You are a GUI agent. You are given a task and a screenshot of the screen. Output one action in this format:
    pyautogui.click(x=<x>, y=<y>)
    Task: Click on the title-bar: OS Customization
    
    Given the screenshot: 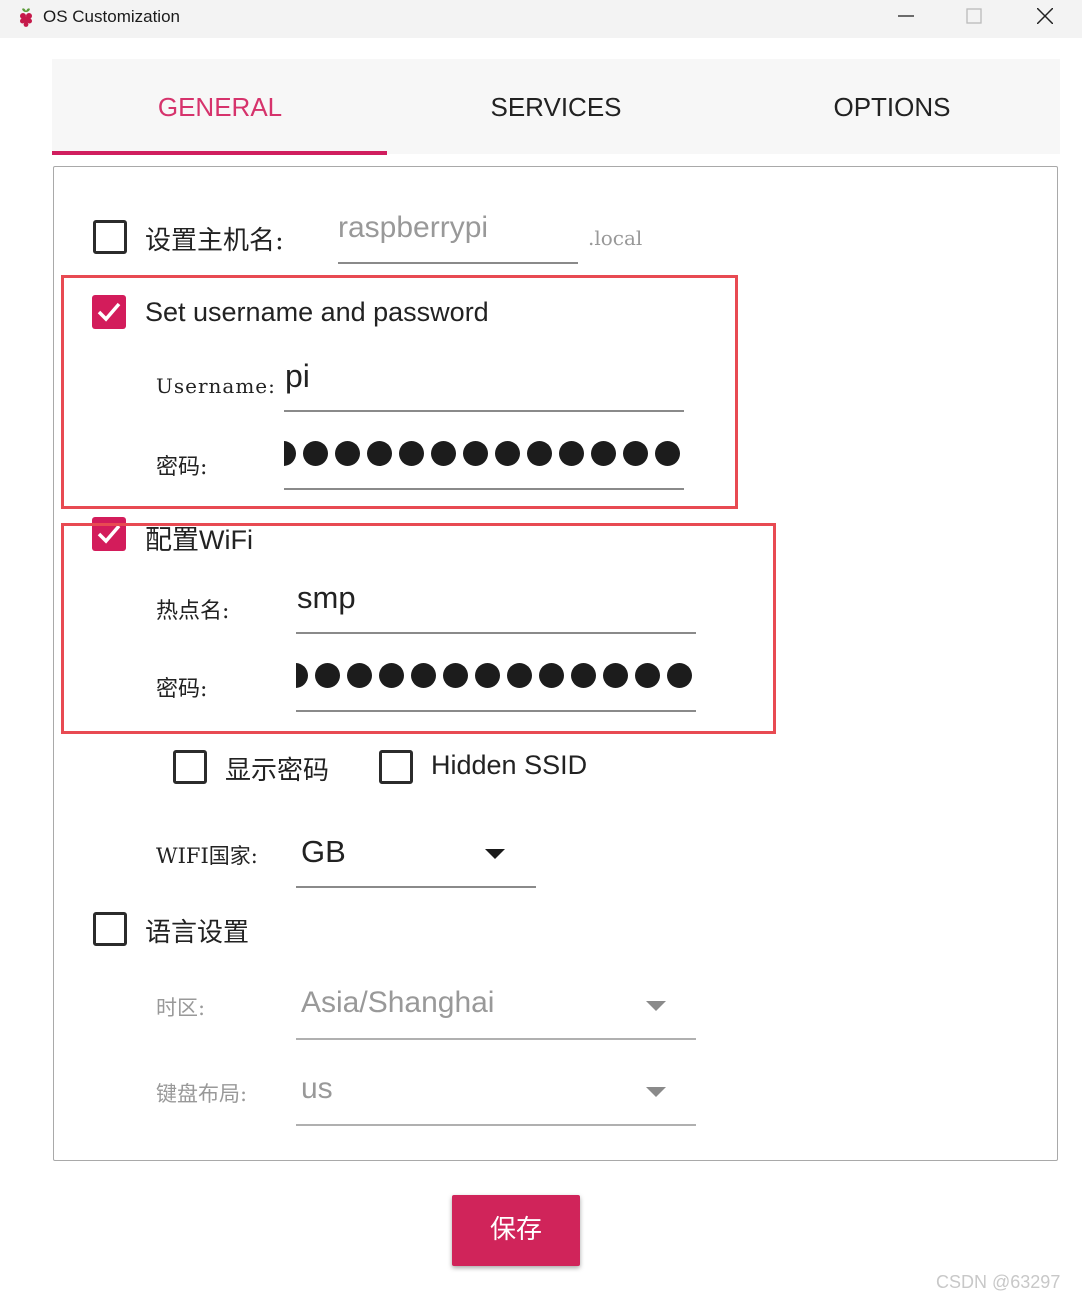 What is the action you would take?
    pyautogui.click(x=541, y=19)
    